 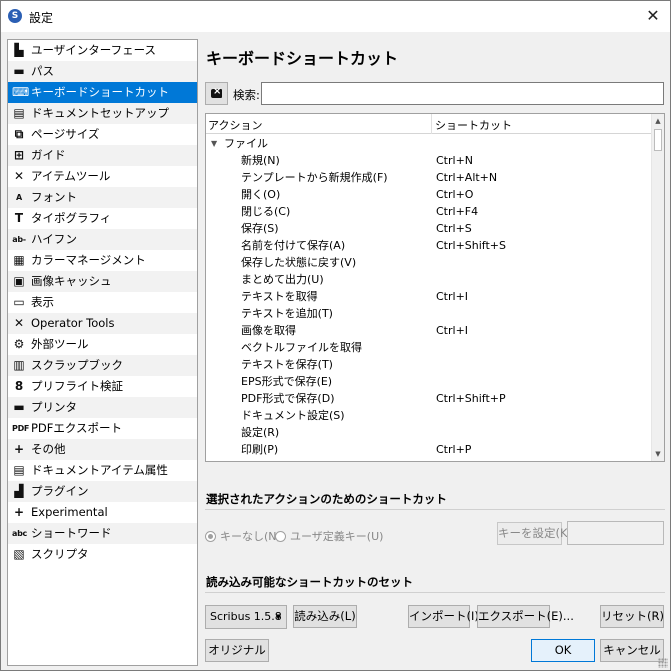 I want to click on action-shortcut: Ctrl+N, so click(x=455, y=160).